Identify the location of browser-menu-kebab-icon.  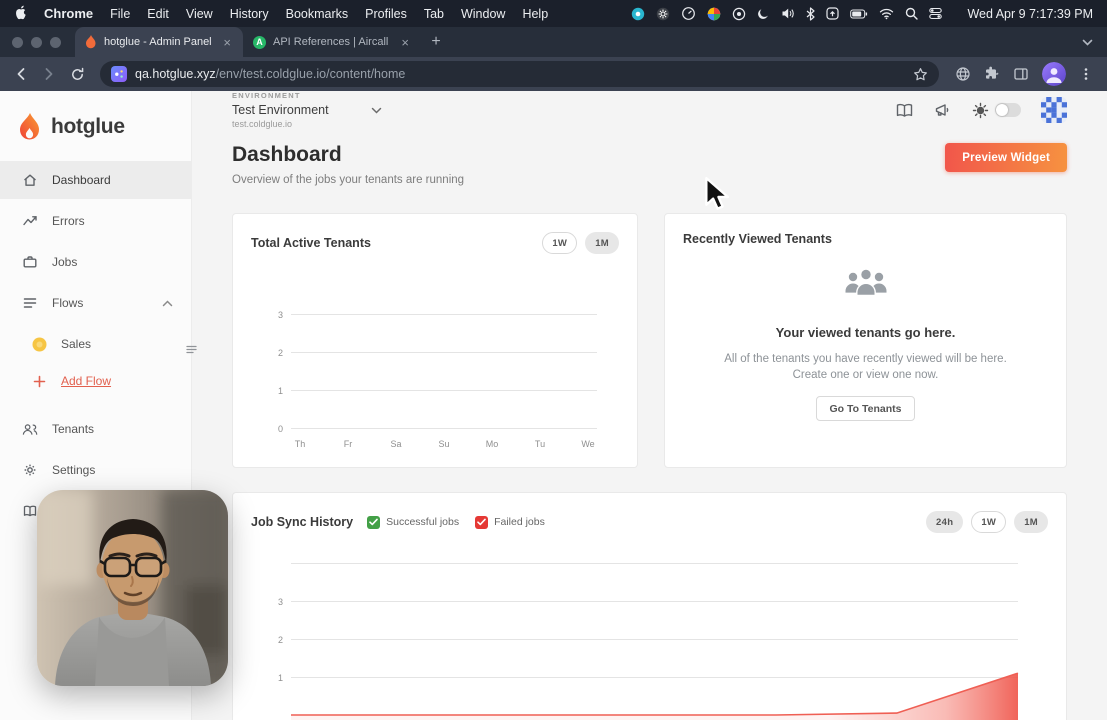
(1086, 74).